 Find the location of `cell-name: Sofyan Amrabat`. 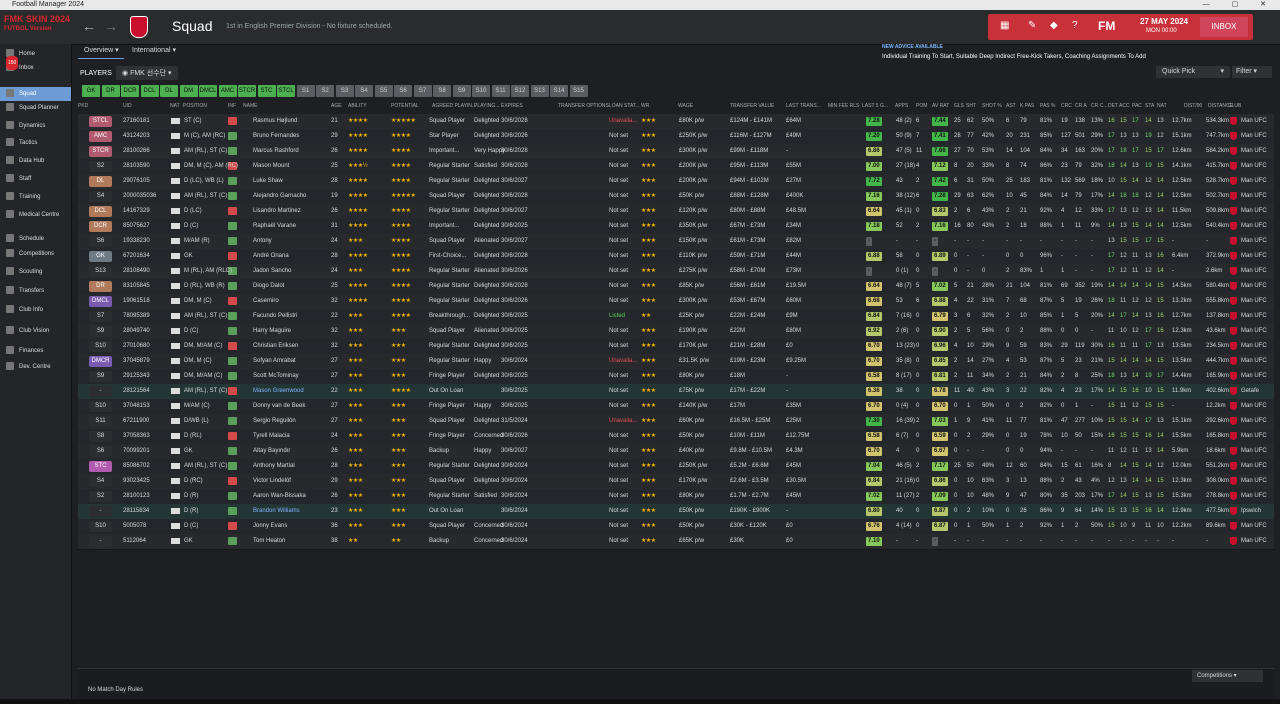

cell-name: Sofyan Amrabat is located at coordinates (274, 361).